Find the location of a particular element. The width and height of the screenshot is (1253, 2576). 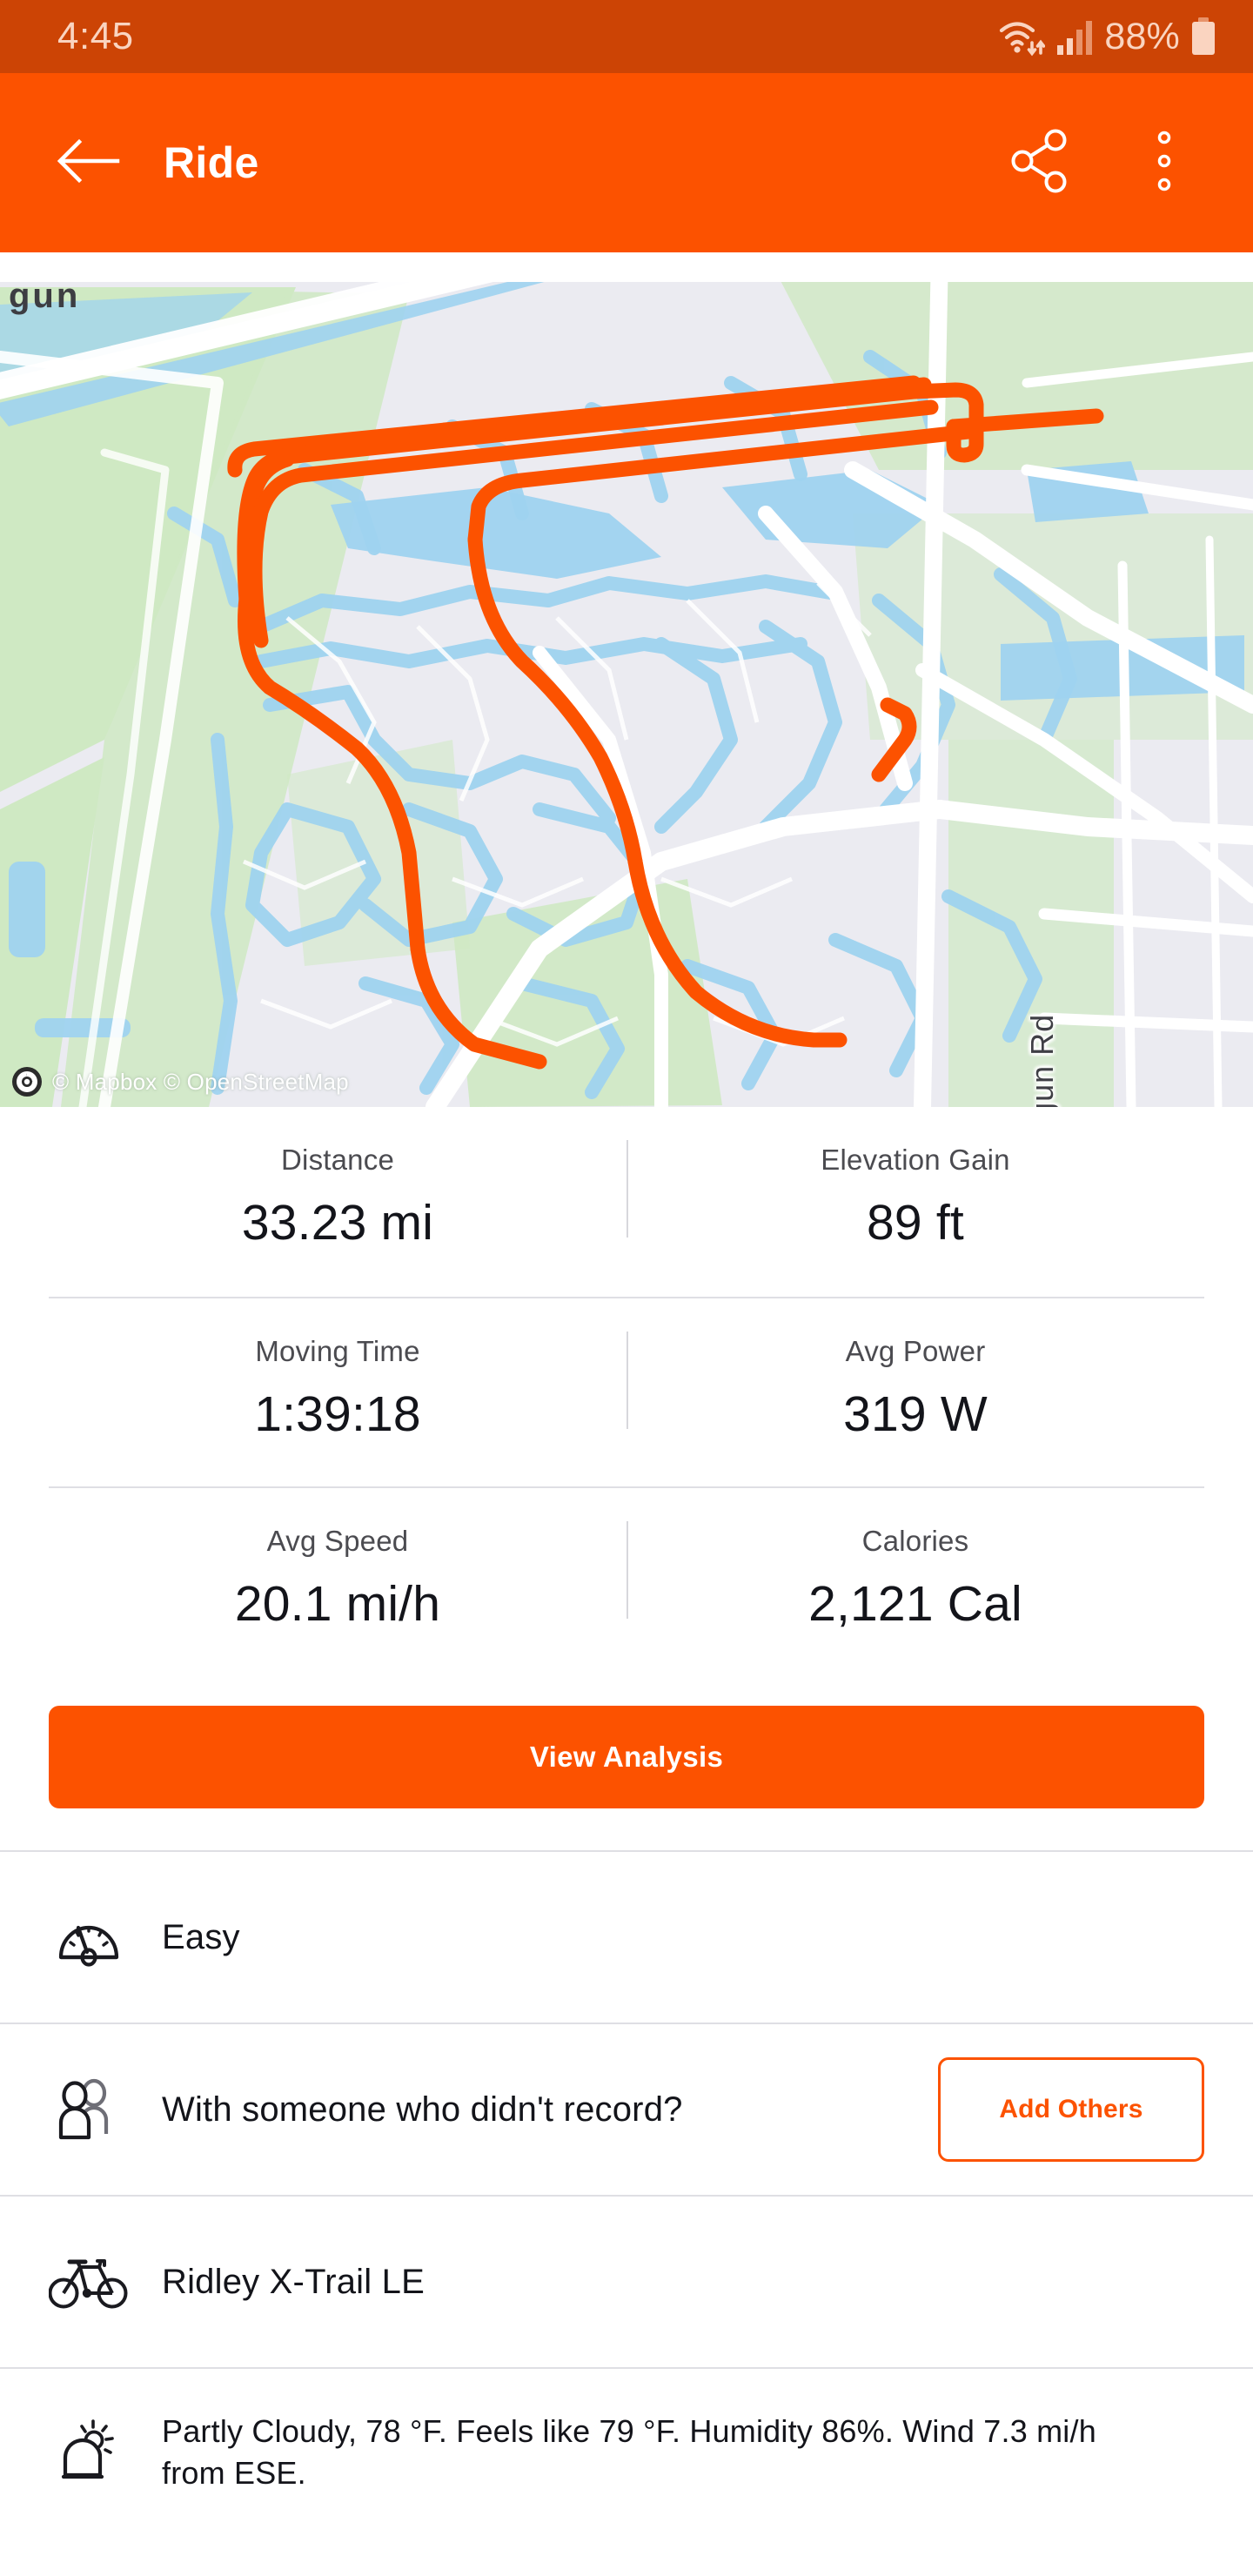

stat-value: 89 ft is located at coordinates (915, 1223).